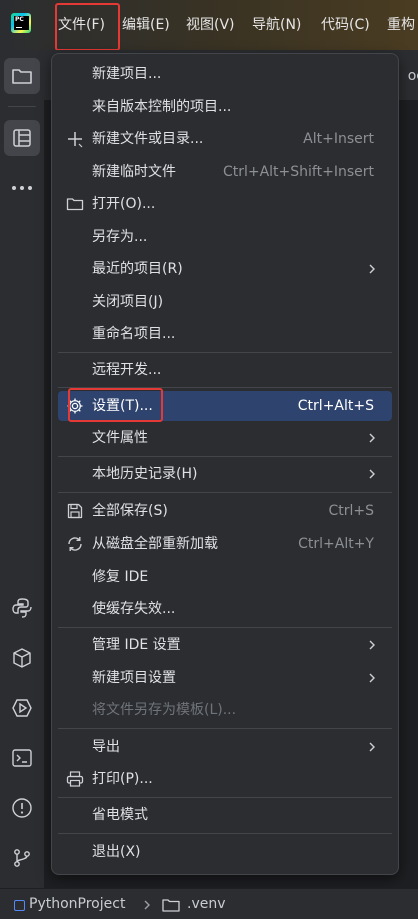 Image resolution: width=418 pixels, height=919 pixels. I want to click on menu-item-label: 修复 IDE, so click(120, 577).